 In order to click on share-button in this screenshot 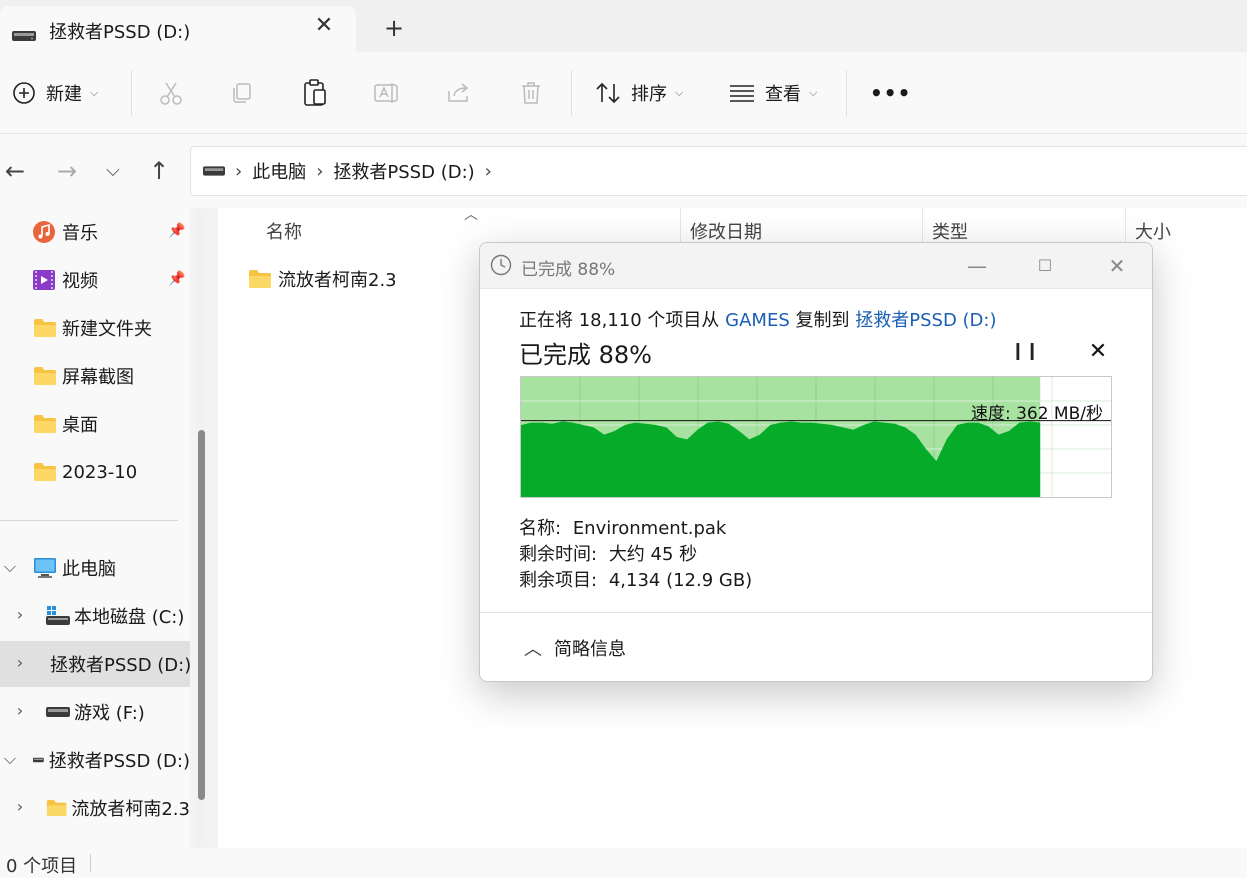, I will do `click(459, 93)`.